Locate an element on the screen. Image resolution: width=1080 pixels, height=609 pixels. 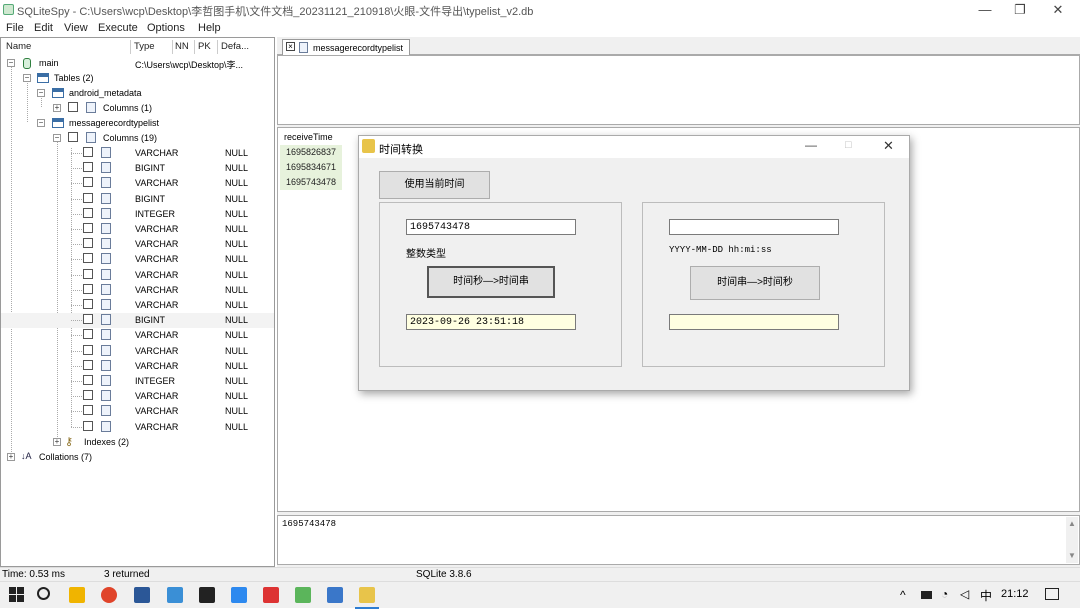
volume-icon: ◁ is located at coordinates (964, 594).